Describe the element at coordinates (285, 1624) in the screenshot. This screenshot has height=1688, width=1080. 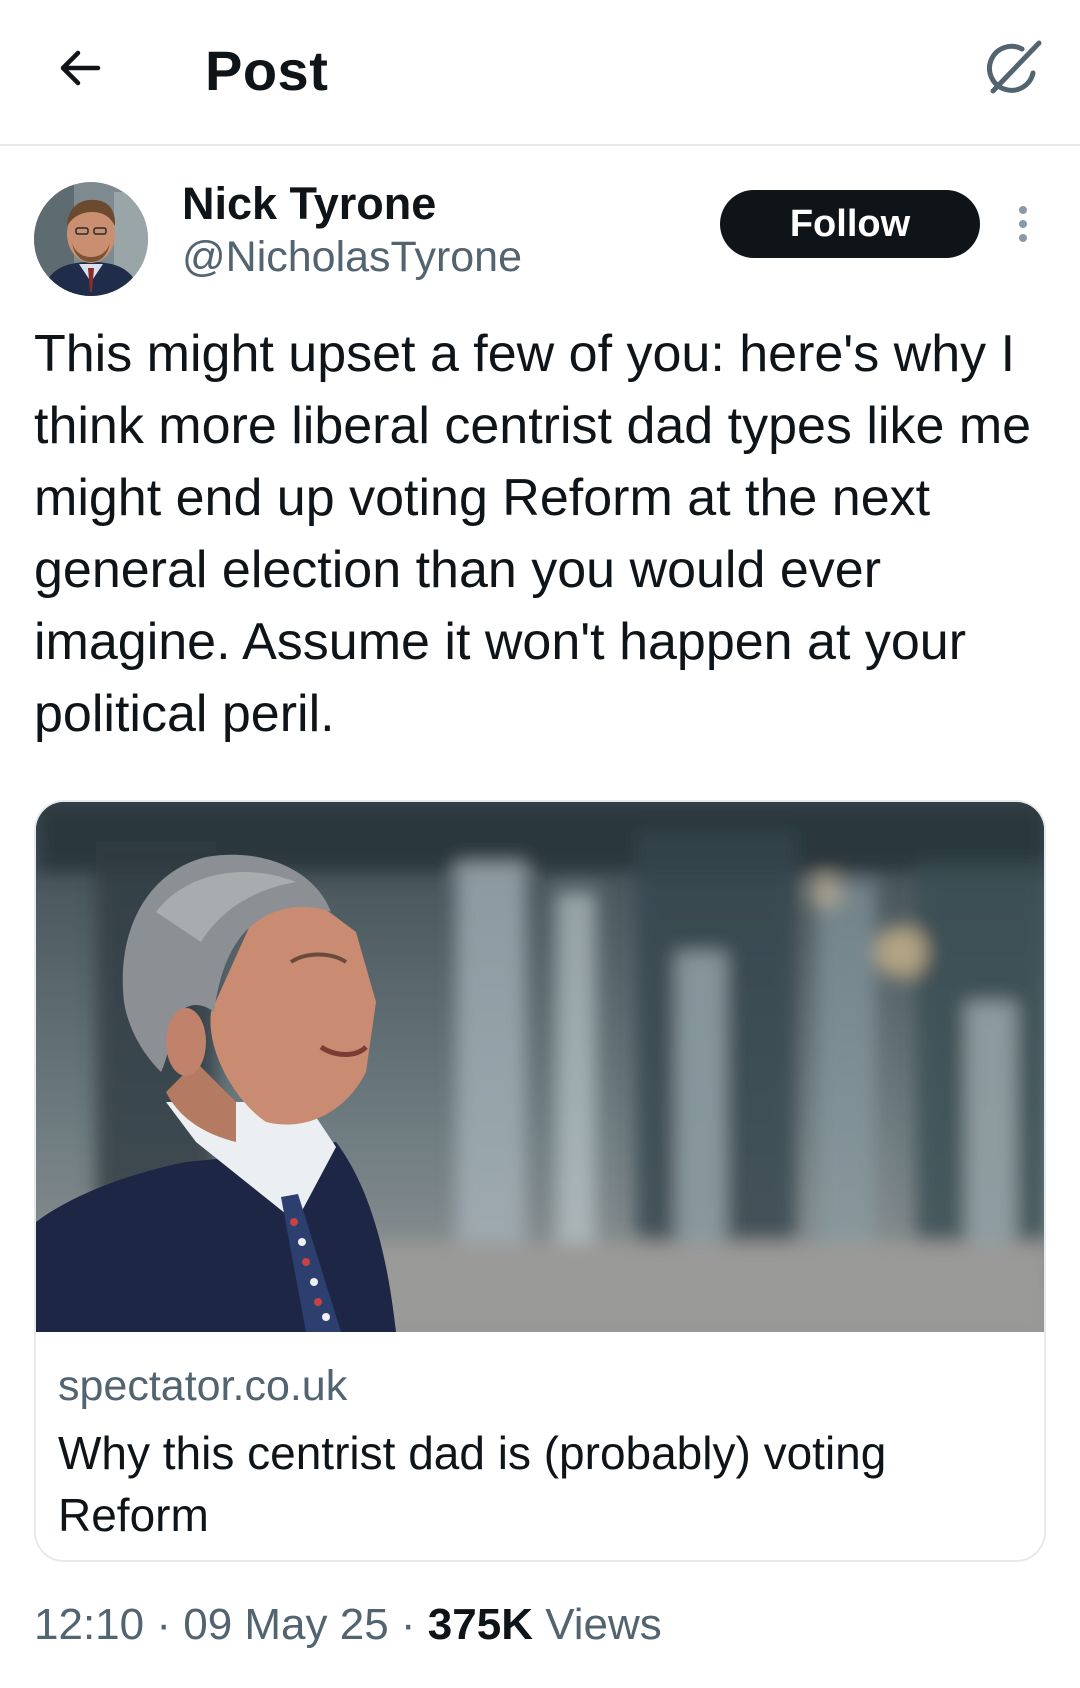
I see `post-date: 09 May 25` at that location.